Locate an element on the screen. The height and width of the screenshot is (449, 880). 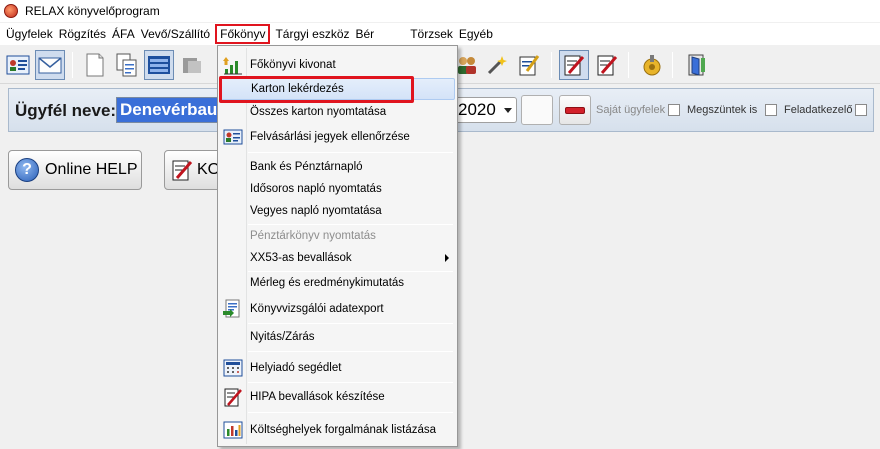
menu-item-fokonyvi-kivonat: Főkönyvi kivonat is located at coordinates (337, 65).